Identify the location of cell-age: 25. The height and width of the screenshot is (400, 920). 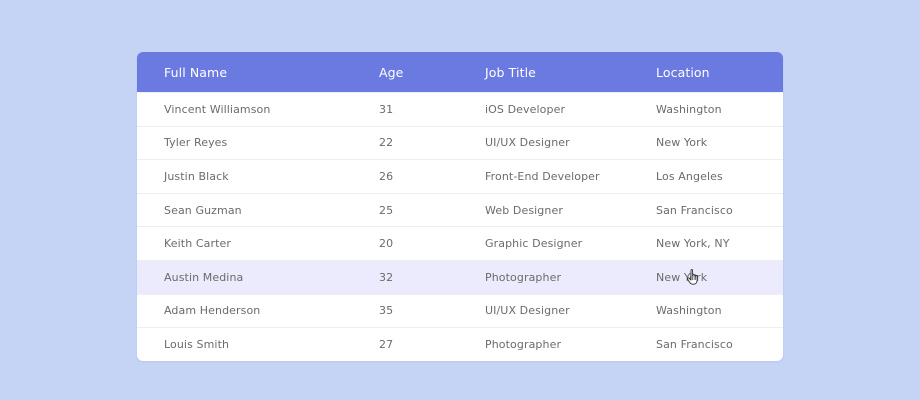
(386, 210).